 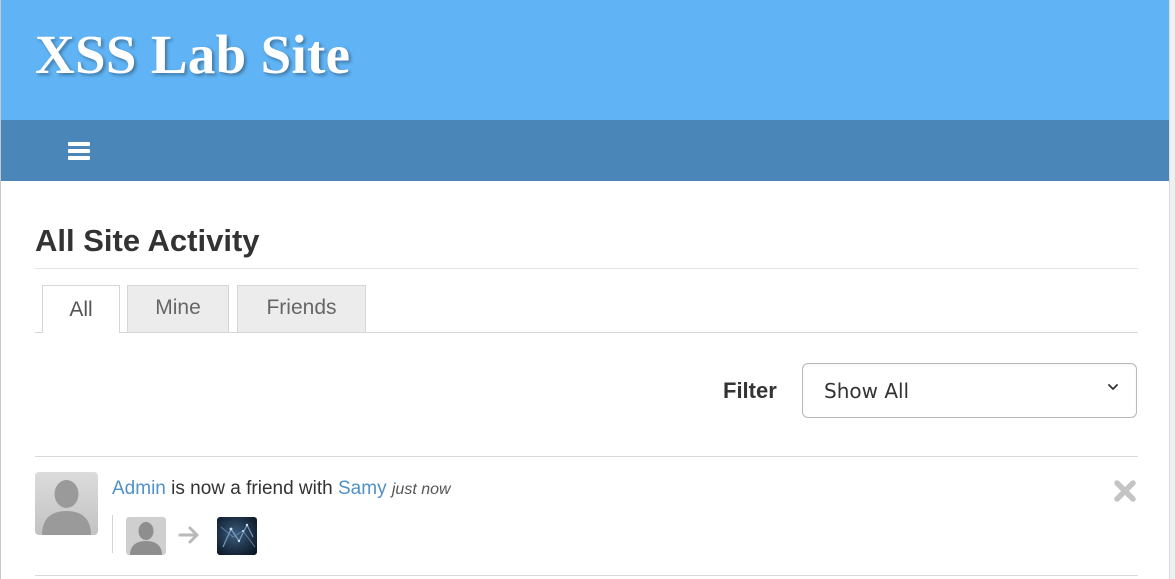 I want to click on title-divider, so click(x=586, y=268).